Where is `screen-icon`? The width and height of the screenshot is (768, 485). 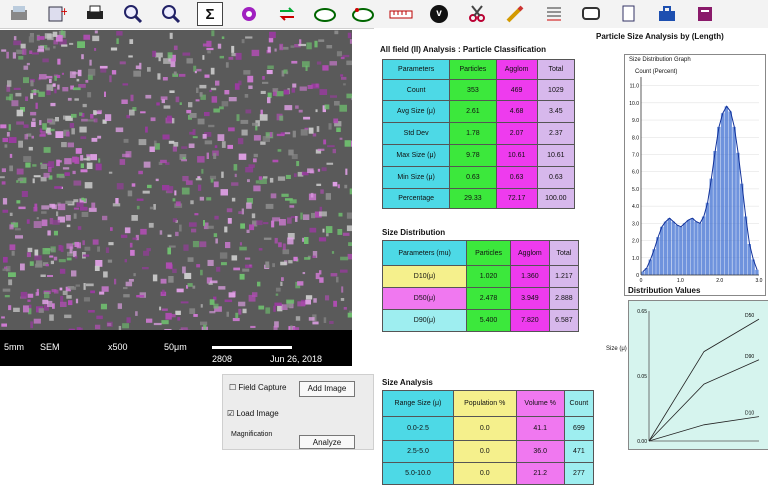
screen-icon is located at coordinates (591, 14).